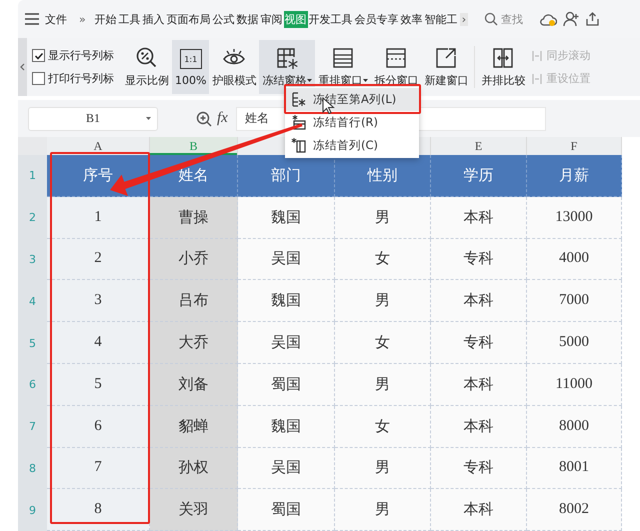 The height and width of the screenshot is (531, 640). I want to click on table-cell: 6, so click(98, 427).